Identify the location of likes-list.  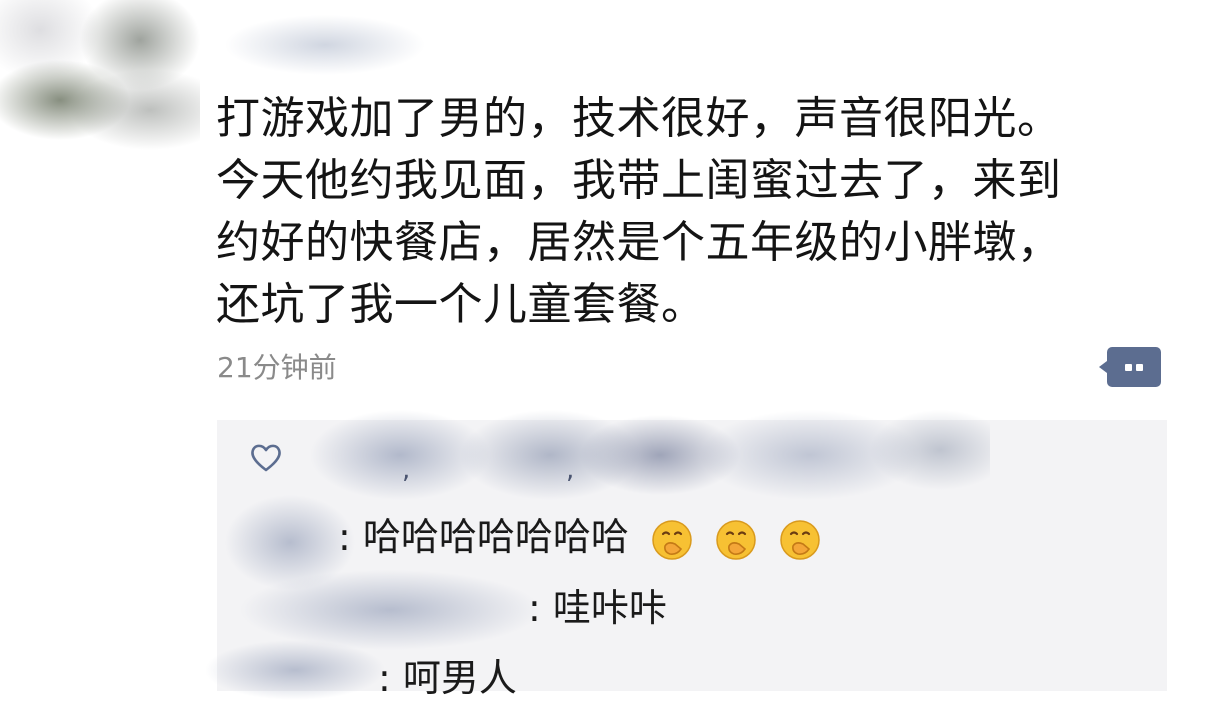
(640, 452).